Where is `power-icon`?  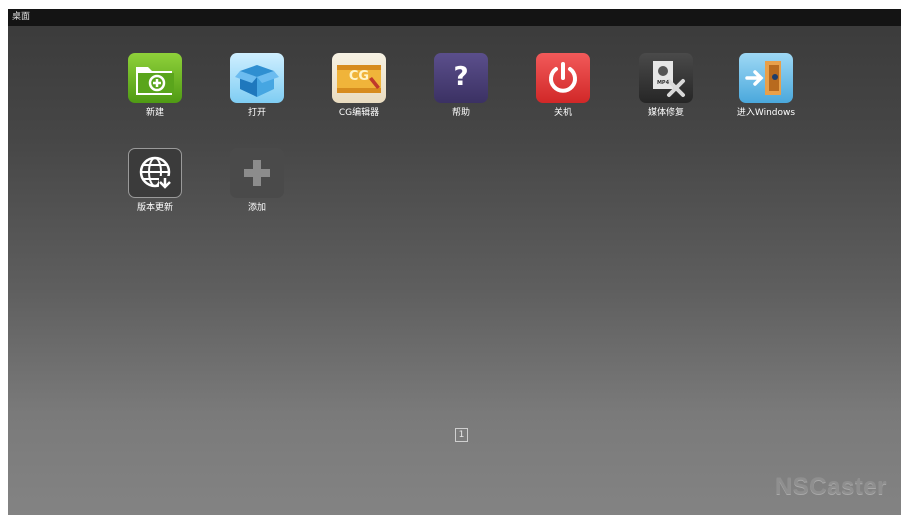 power-icon is located at coordinates (563, 78).